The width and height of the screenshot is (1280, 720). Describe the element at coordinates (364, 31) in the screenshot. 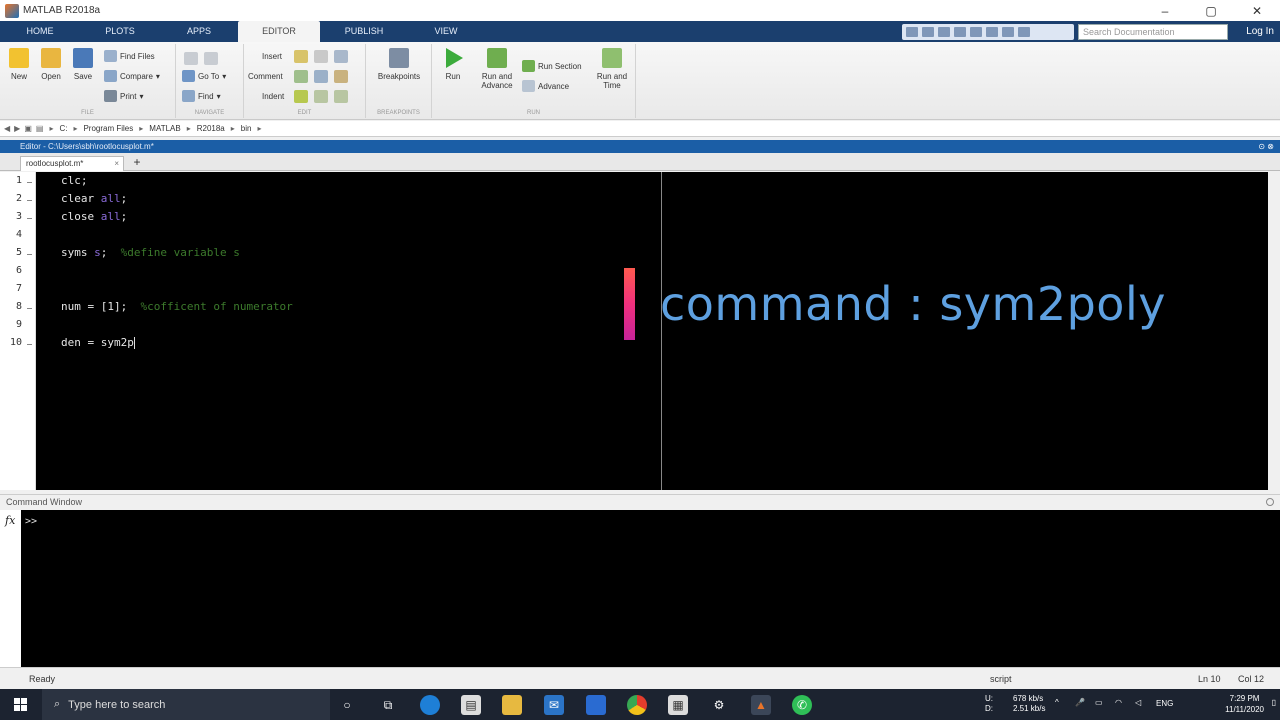

I see `tab-publish: PUBLISH` at that location.